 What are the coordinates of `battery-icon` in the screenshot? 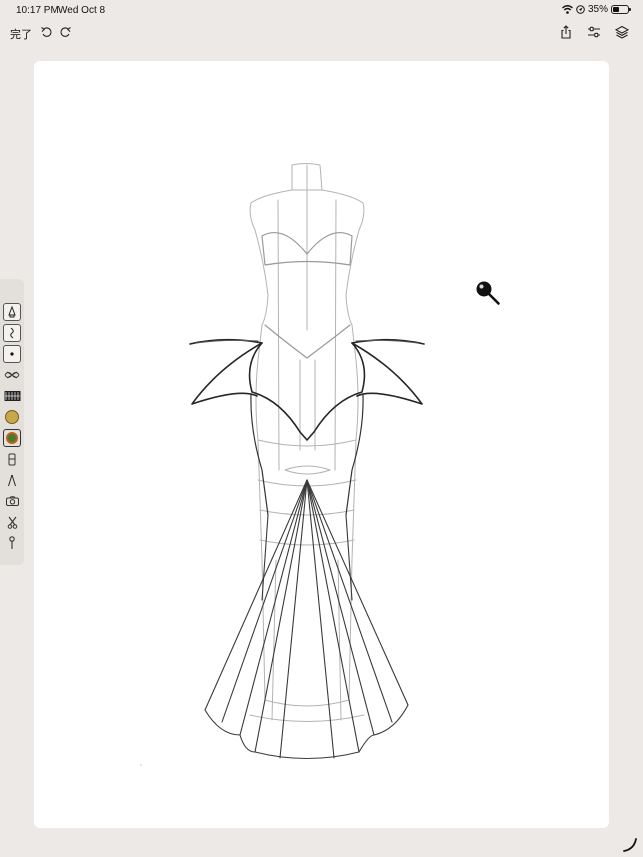 It's located at (621, 9).